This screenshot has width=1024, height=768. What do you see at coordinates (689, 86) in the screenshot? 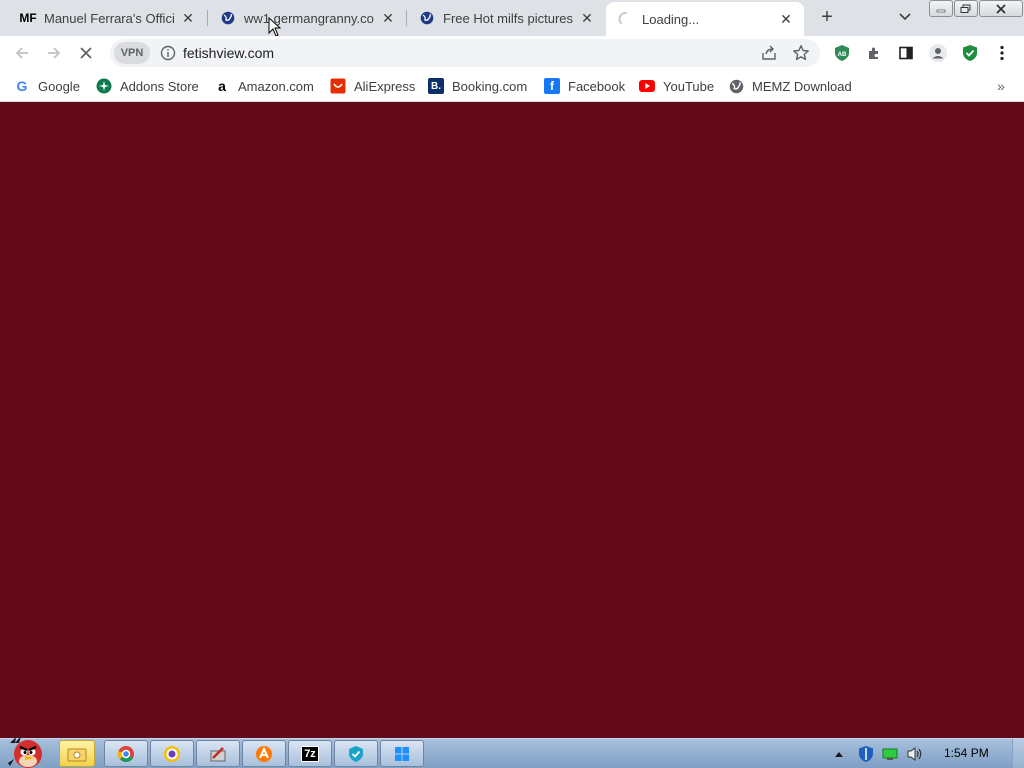
I see `bookmark-label: YouTube` at bounding box center [689, 86].